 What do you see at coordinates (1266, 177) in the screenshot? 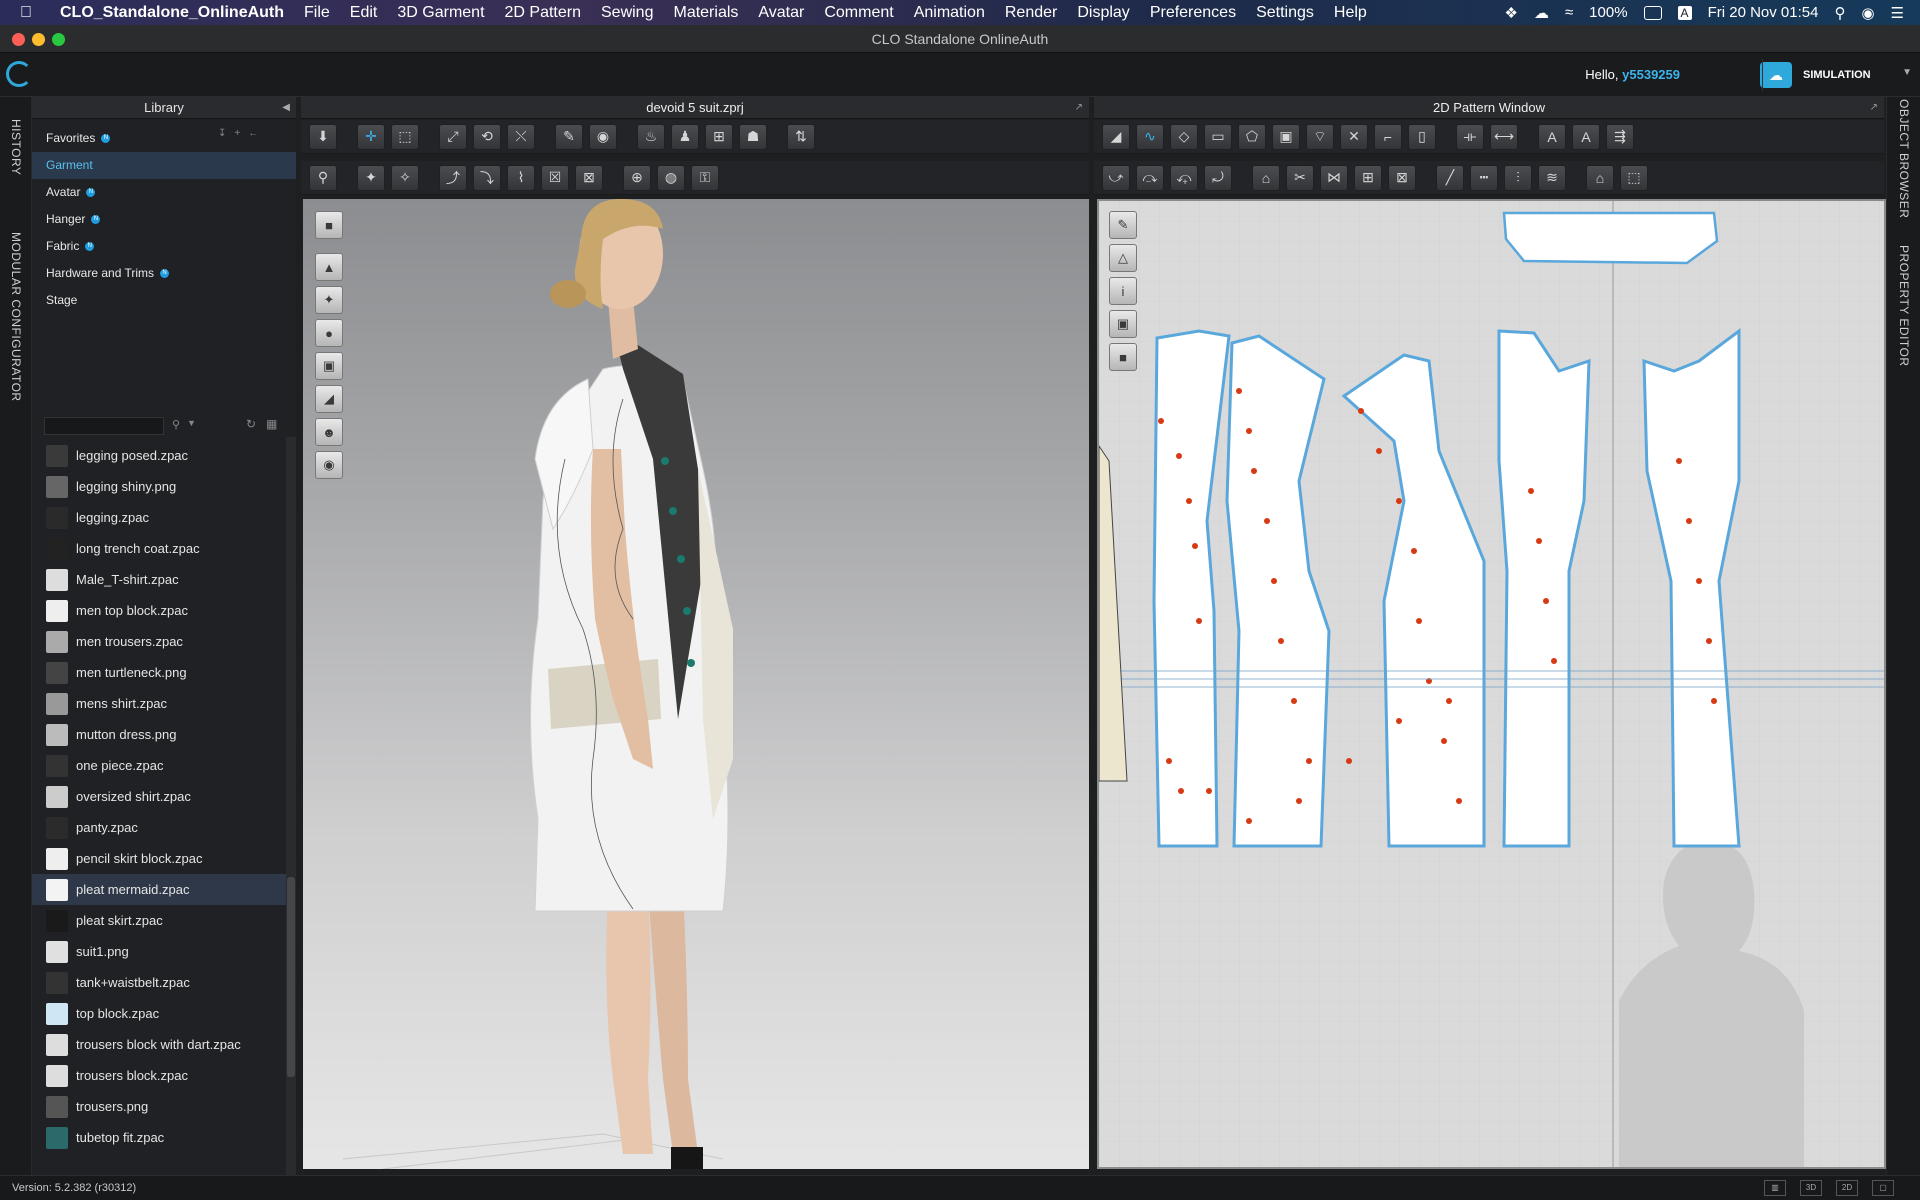
I see `iron-icon: ⌂` at bounding box center [1266, 177].